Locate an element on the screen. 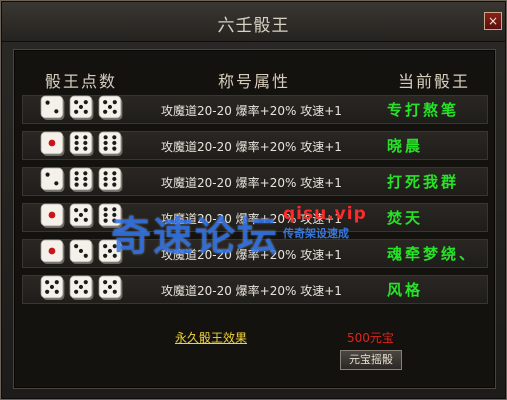 This screenshot has height=400, width=507. header-dice-points: 骰王点数 is located at coordinates (81, 81).